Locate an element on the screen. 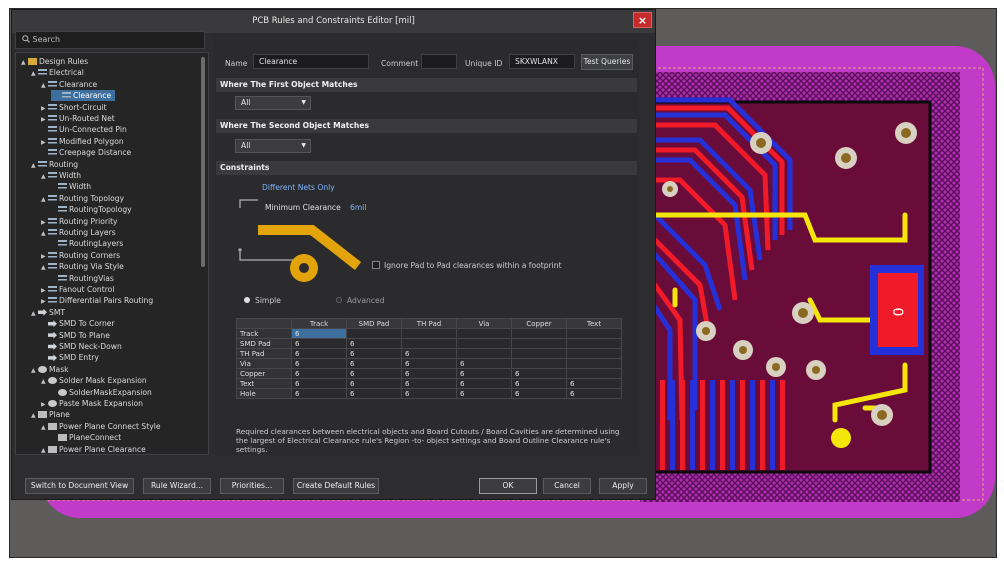 The height and width of the screenshot is (561, 1004). title-bar: PCB Rules and Constraints Editor [mil] × is located at coordinates (333, 21).